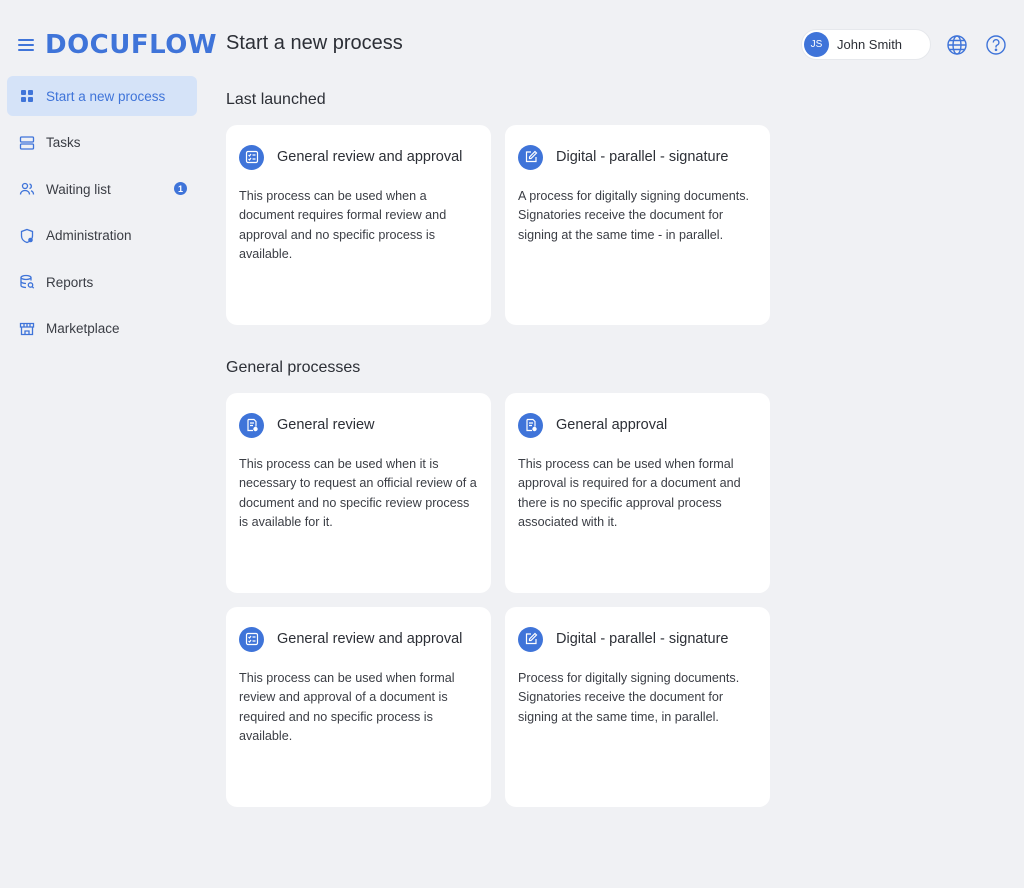 This screenshot has height=888, width=1024. What do you see at coordinates (102, 143) in the screenshot?
I see `sidebar-item-tasks: Tasks` at bounding box center [102, 143].